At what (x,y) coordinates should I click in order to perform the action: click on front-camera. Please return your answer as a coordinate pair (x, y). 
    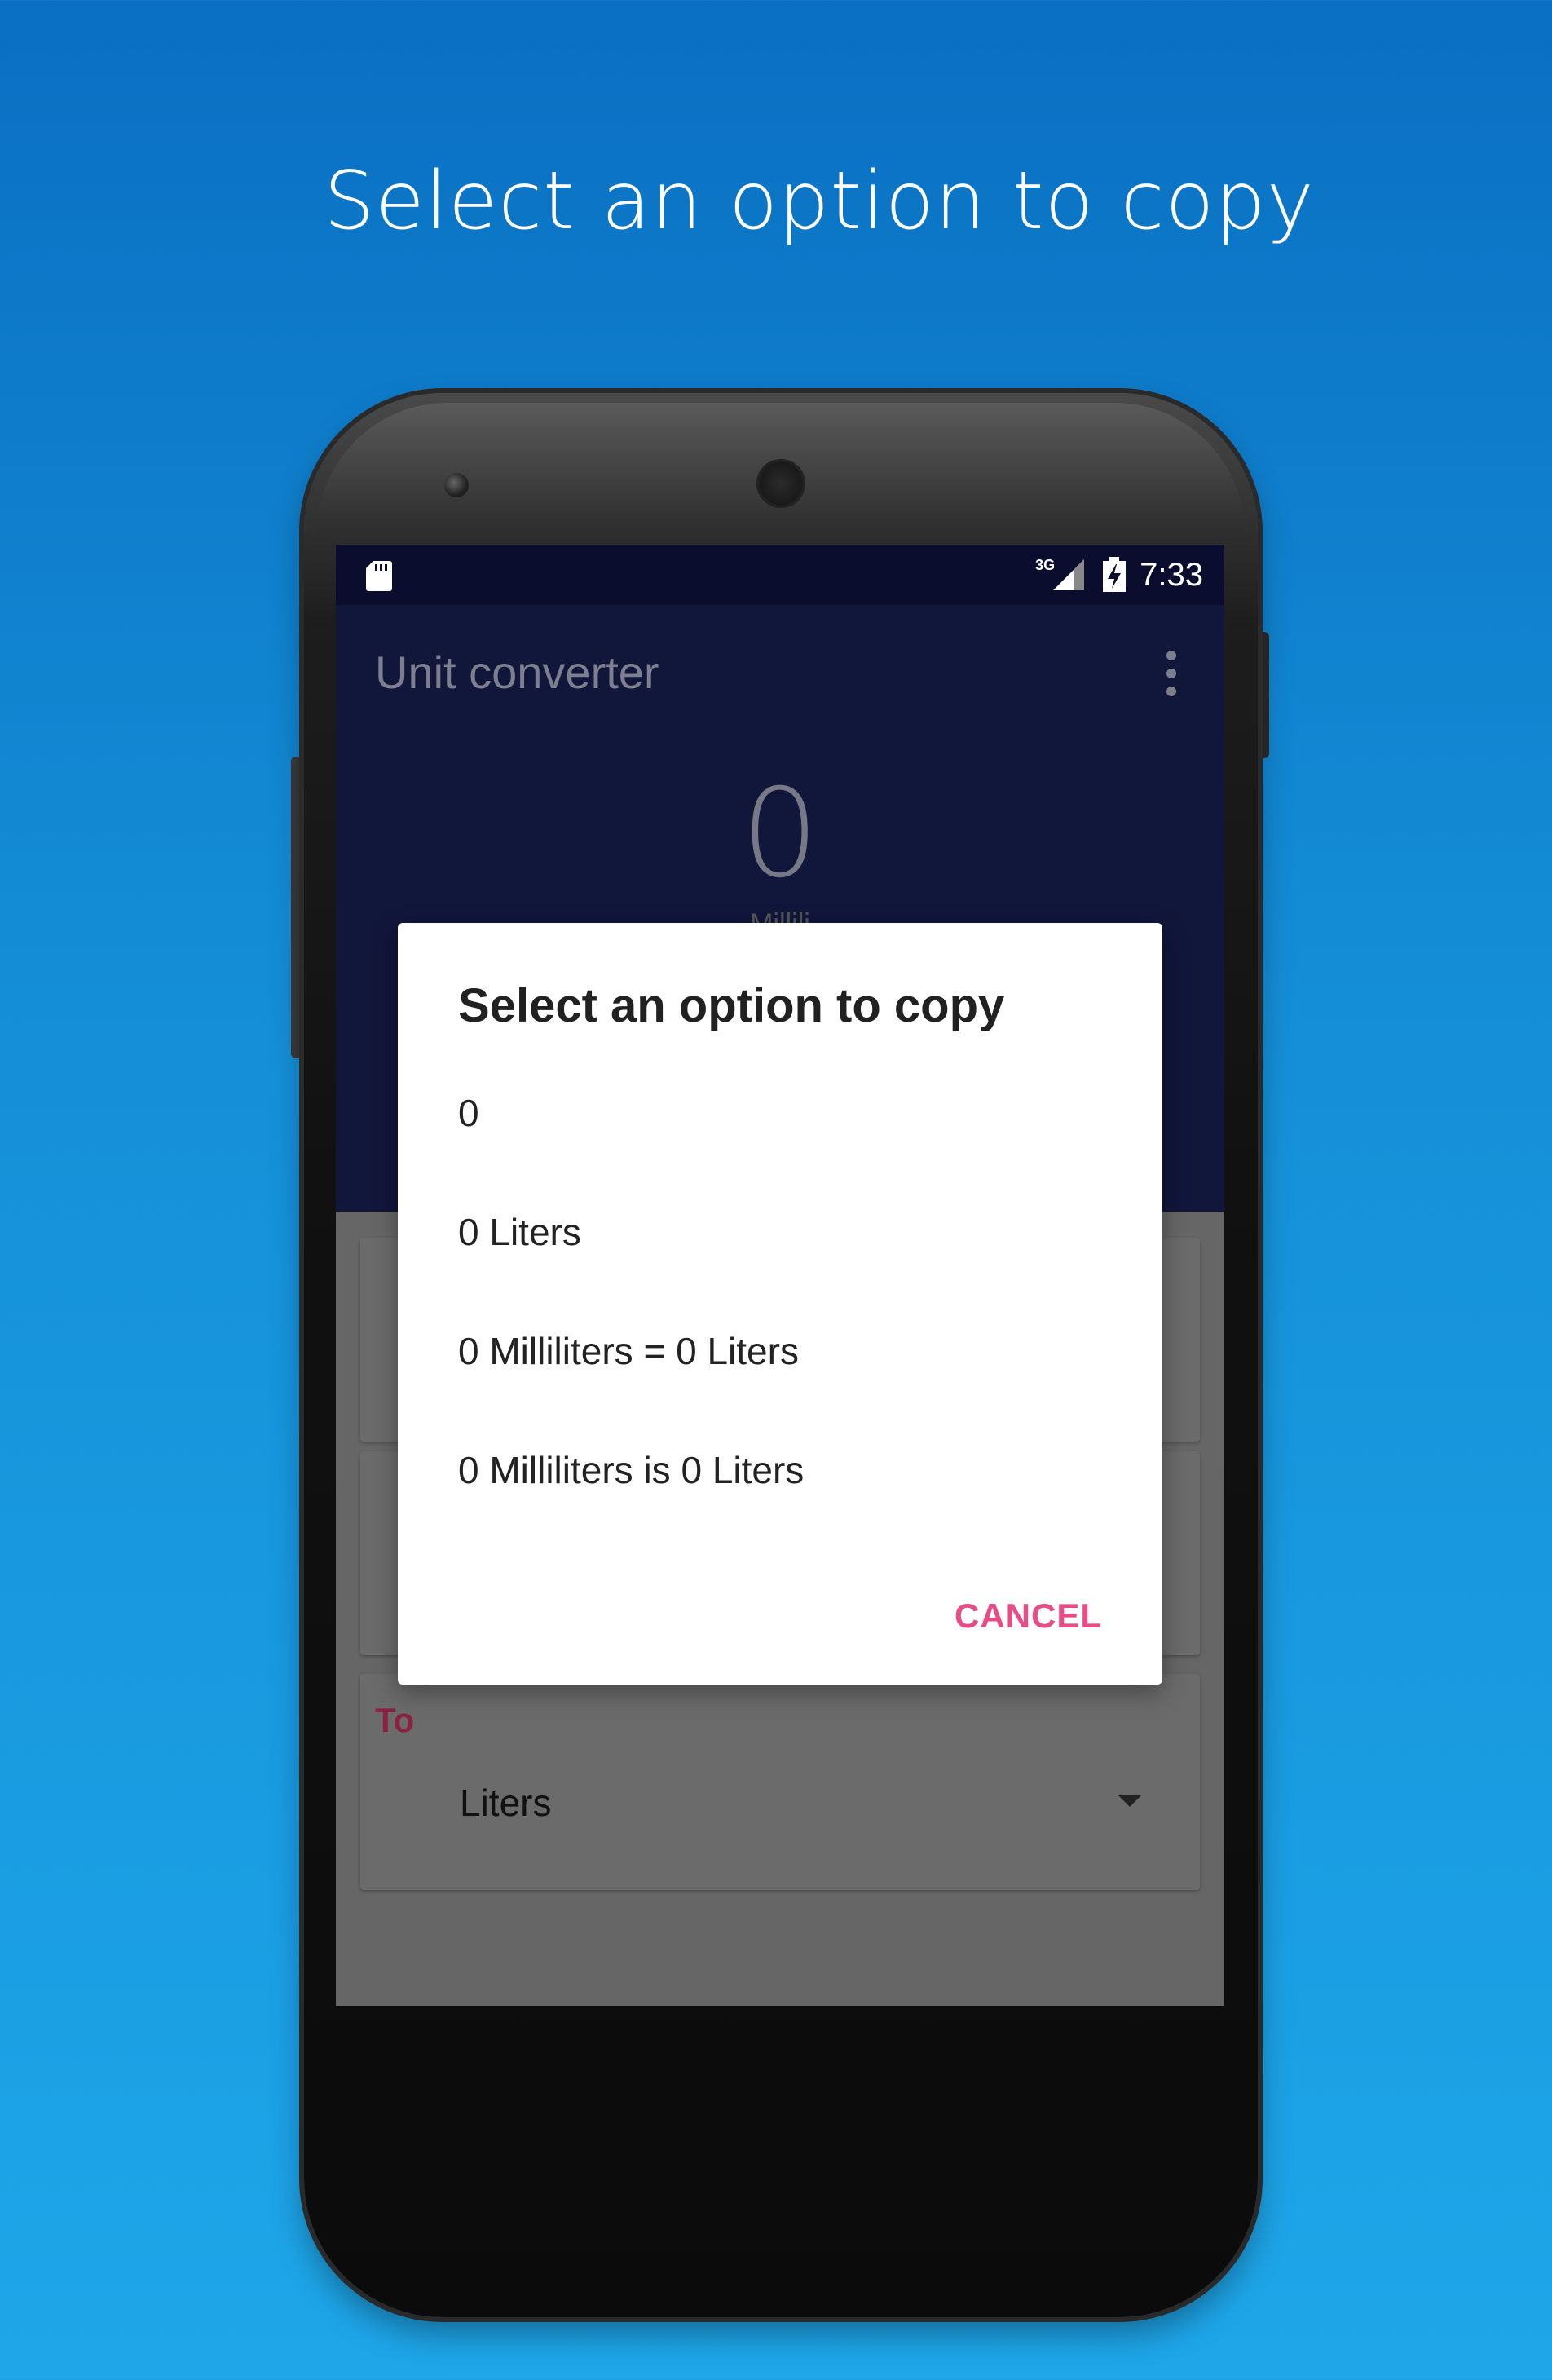
    Looking at the image, I should click on (457, 485).